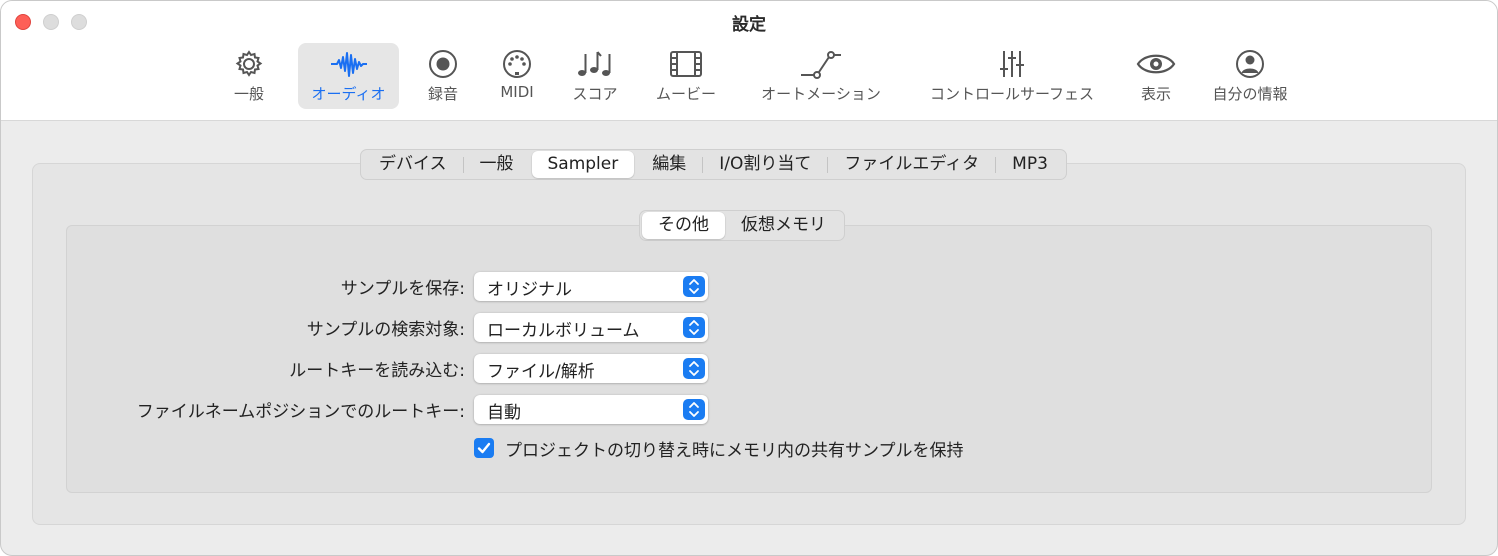 The width and height of the screenshot is (1498, 556). What do you see at coordinates (529, 290) in the screenshot?
I see `popup-value: オリジナル` at bounding box center [529, 290].